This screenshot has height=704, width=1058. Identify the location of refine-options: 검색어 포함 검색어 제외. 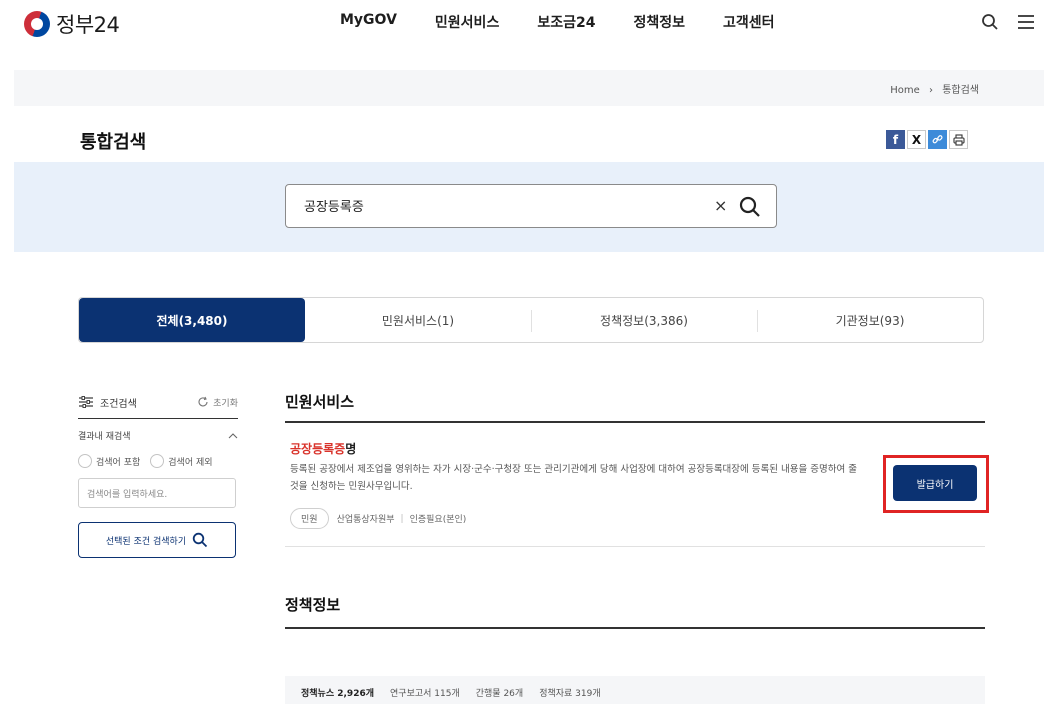
(158, 461).